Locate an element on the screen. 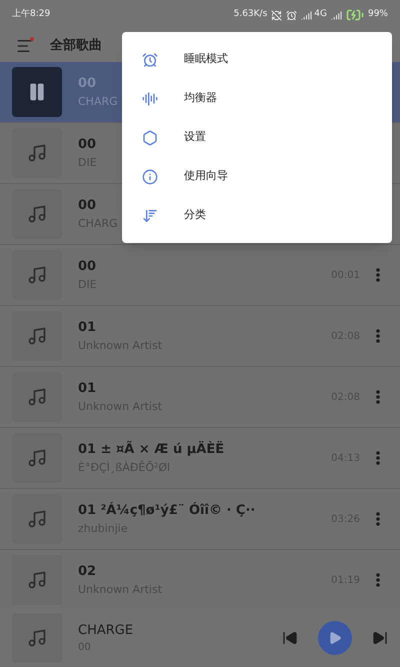 The image size is (400, 667). song-title: 01 ²Á¼ç¶ø¹ý£¨ Óîî© · Ç·· is located at coordinates (167, 510).